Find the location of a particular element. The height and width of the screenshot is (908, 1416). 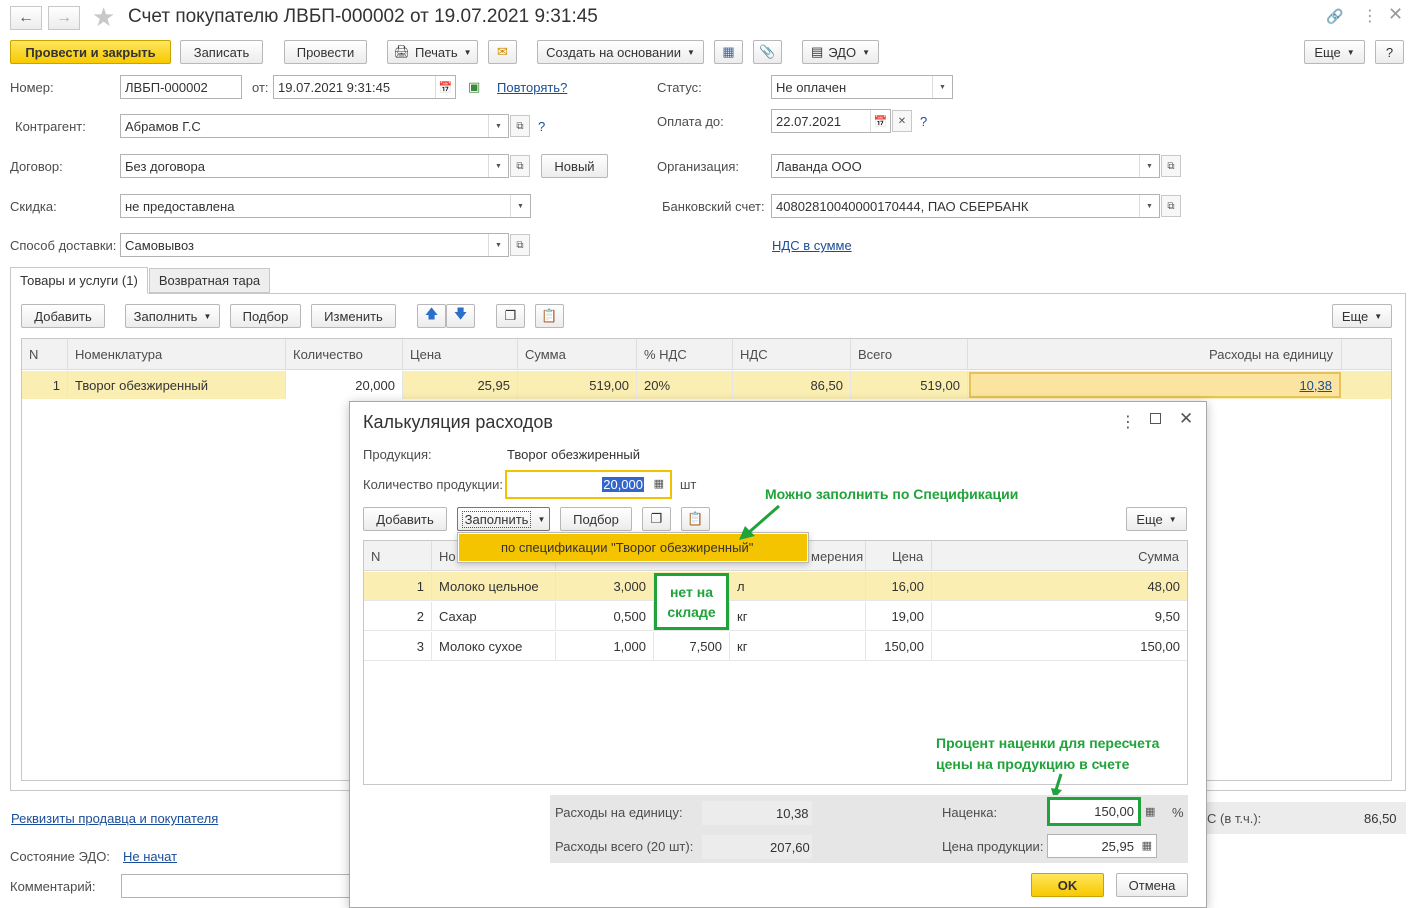

col-name: Номенклатура is located at coordinates (177, 354).